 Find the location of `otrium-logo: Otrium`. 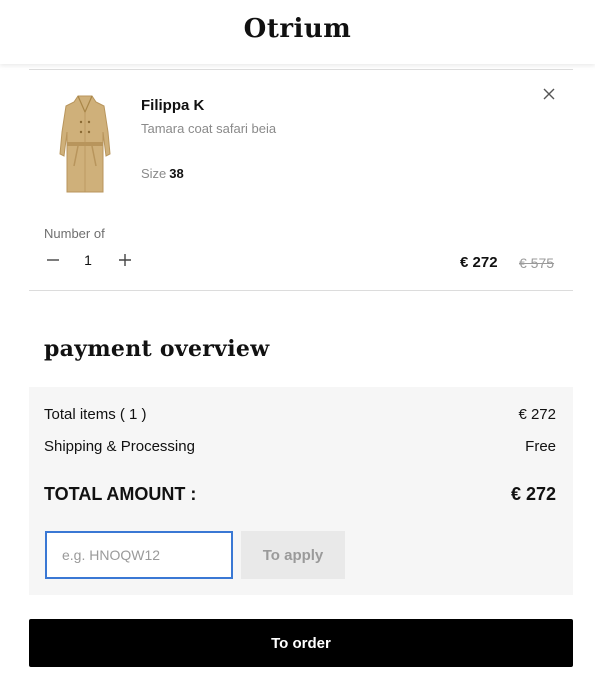

otrium-logo: Otrium is located at coordinates (297, 29).